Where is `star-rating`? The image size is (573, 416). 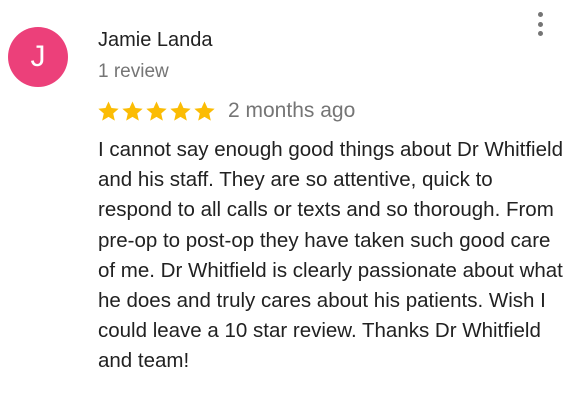 star-rating is located at coordinates (157, 111).